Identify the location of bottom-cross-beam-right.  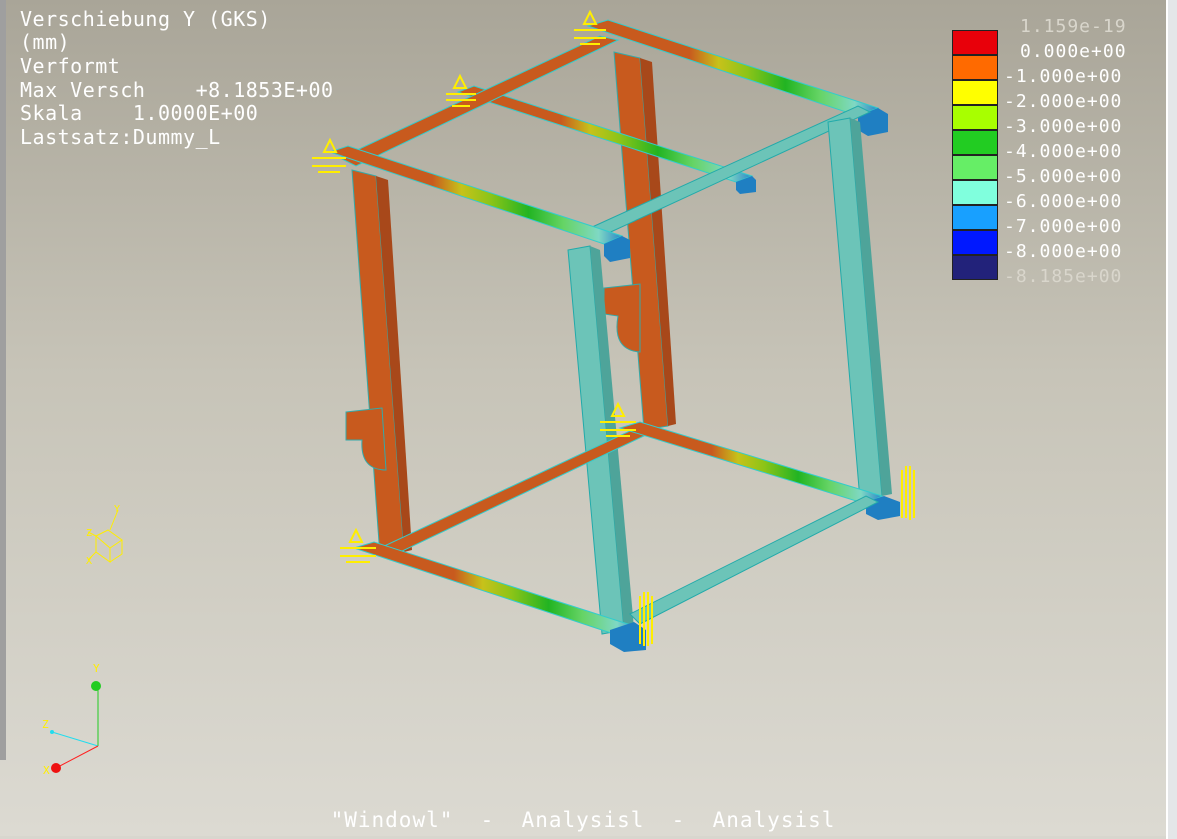
(754, 560).